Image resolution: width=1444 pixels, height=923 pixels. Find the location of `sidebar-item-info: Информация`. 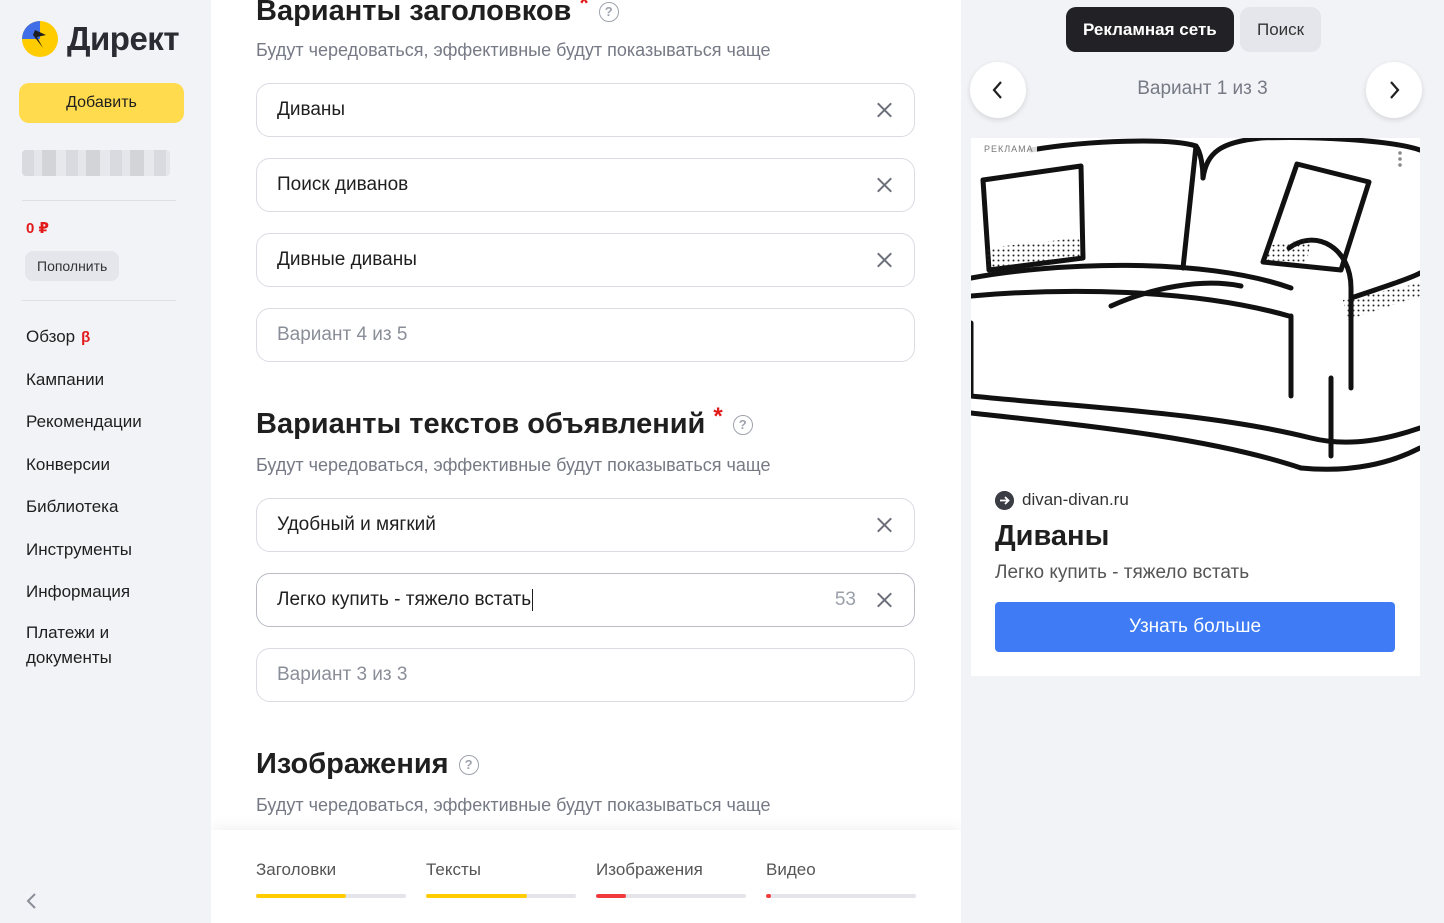

sidebar-item-info: Информация is located at coordinates (111, 596).